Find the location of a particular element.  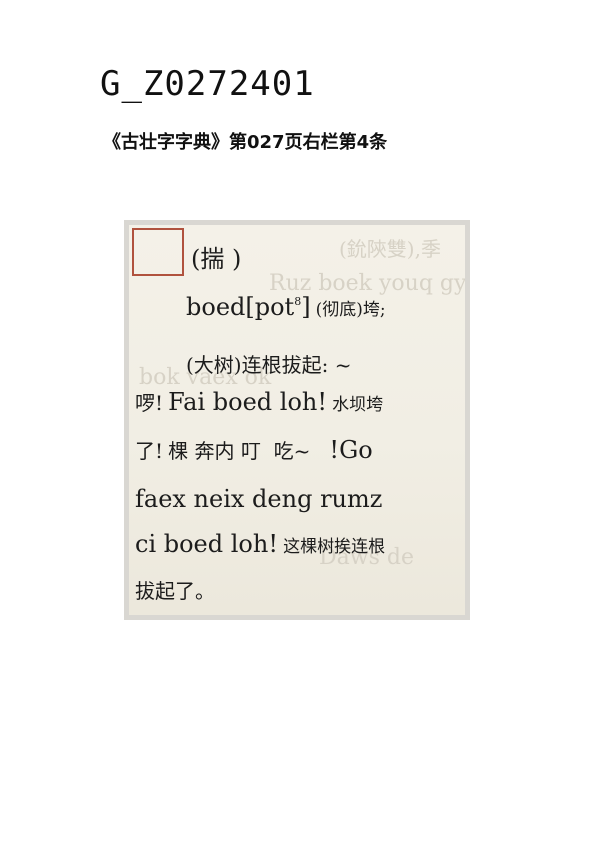

source-reference: 《古壮字字典》第027页右栏第4条 is located at coordinates (245, 141).